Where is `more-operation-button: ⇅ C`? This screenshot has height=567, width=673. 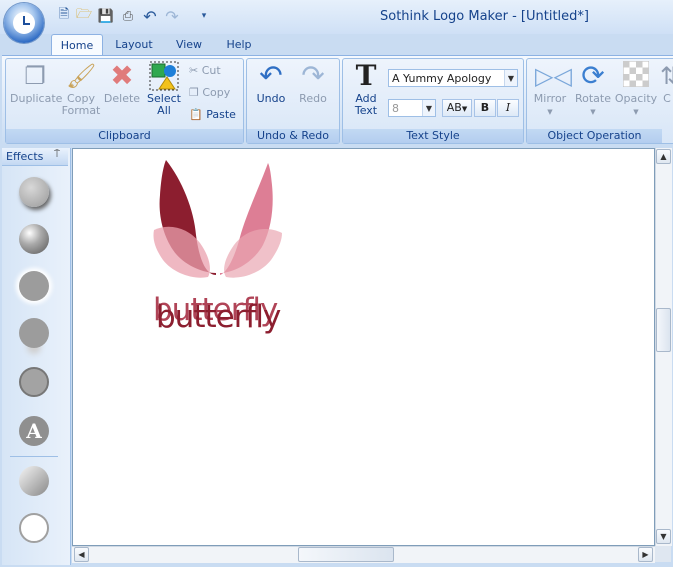
more-operation-button: ⇅ C is located at coordinates (666, 83).